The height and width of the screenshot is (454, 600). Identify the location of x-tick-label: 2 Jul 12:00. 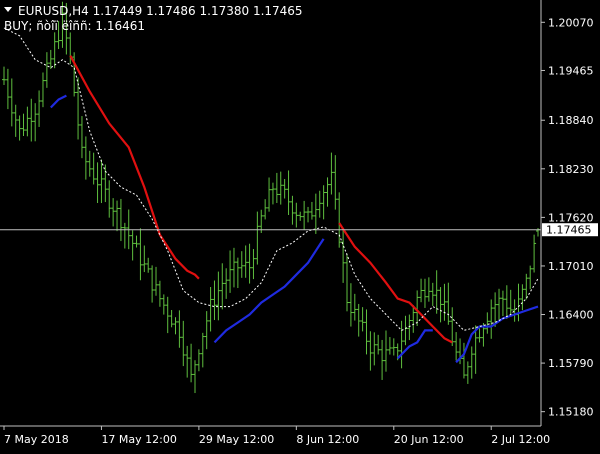
(520, 439).